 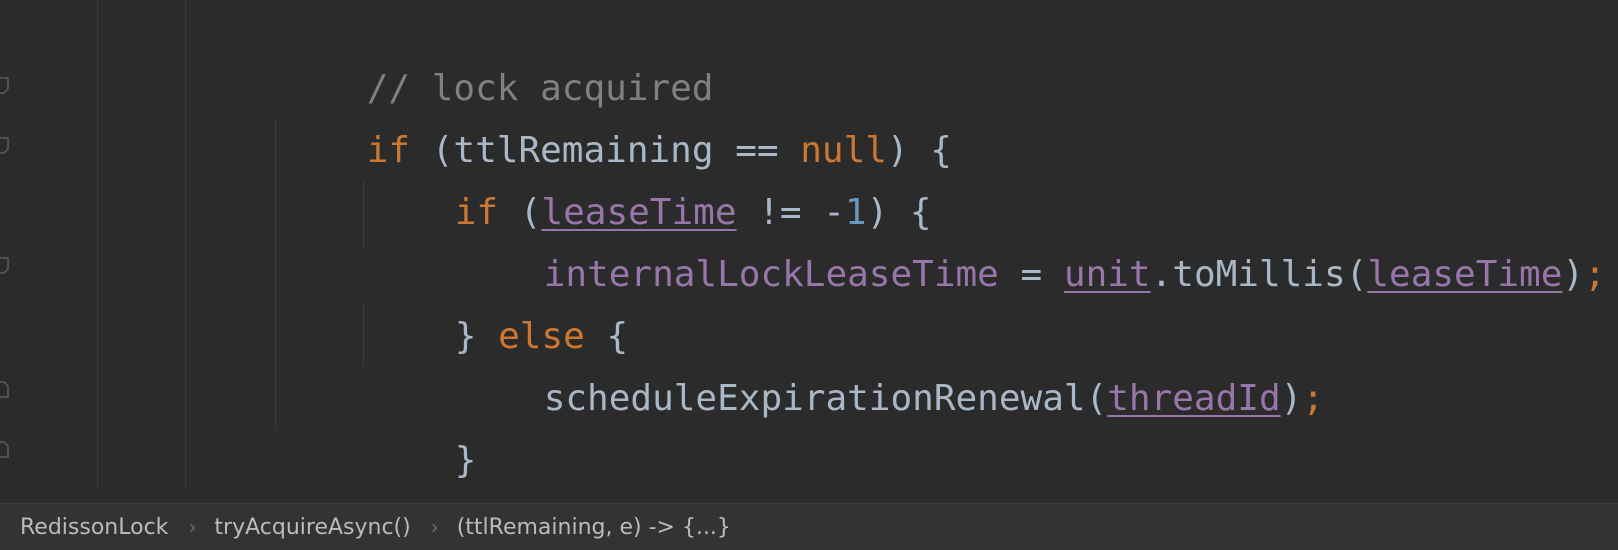 I want to click on code-line-7: }, so click(x=422, y=424).